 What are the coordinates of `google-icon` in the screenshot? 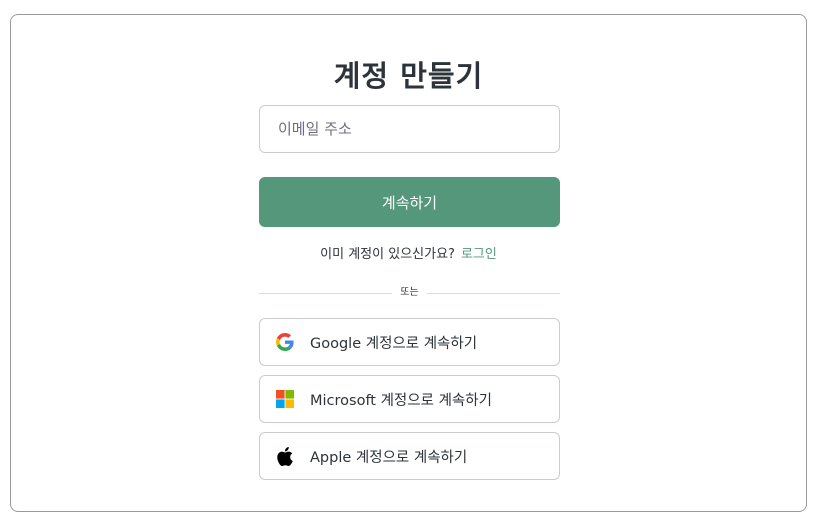 It's located at (285, 342).